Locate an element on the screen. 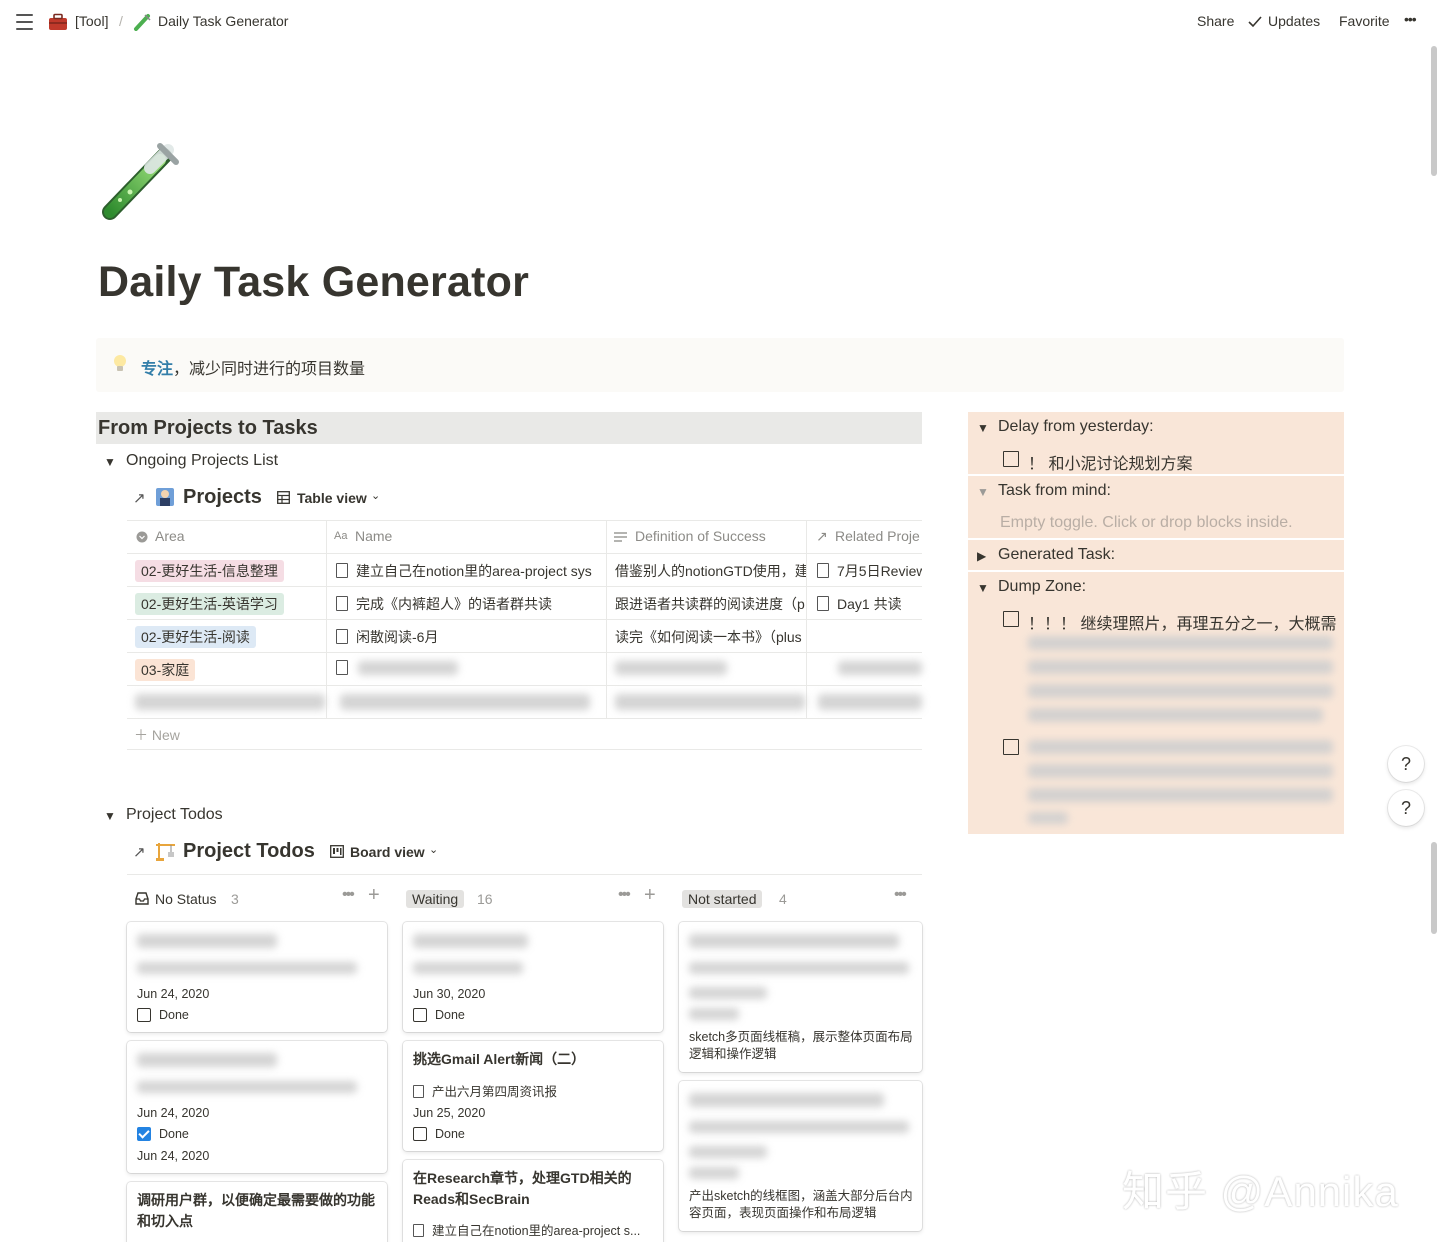  table-cell-success: 读完《如何阅读一本书》（plus is located at coordinates (710, 637).